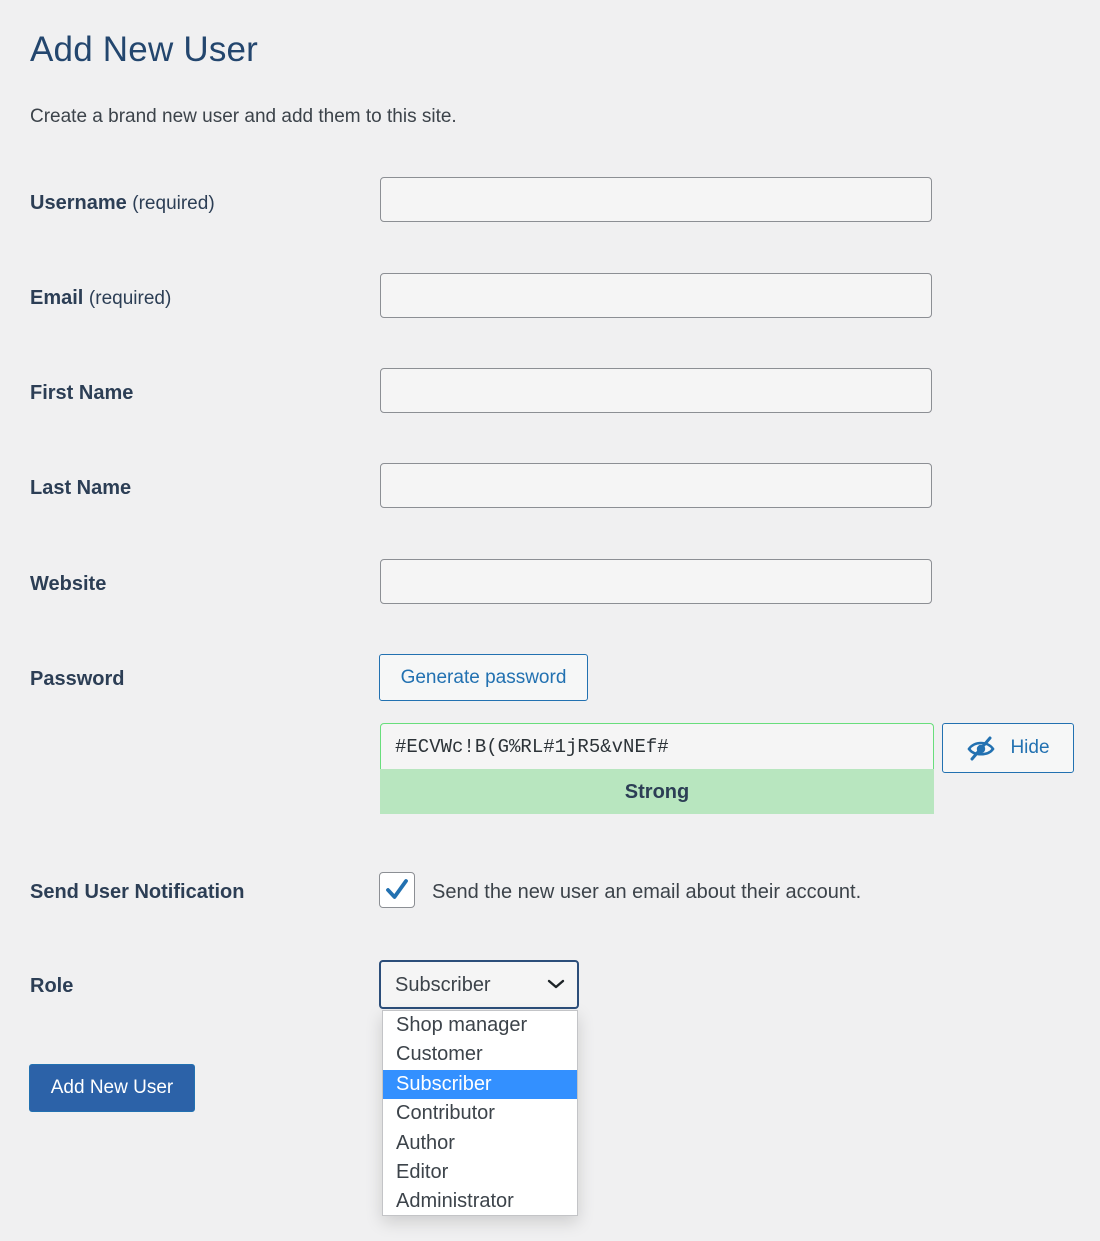  What do you see at coordinates (173, 203) in the screenshot?
I see `username-required-text: (required)` at bounding box center [173, 203].